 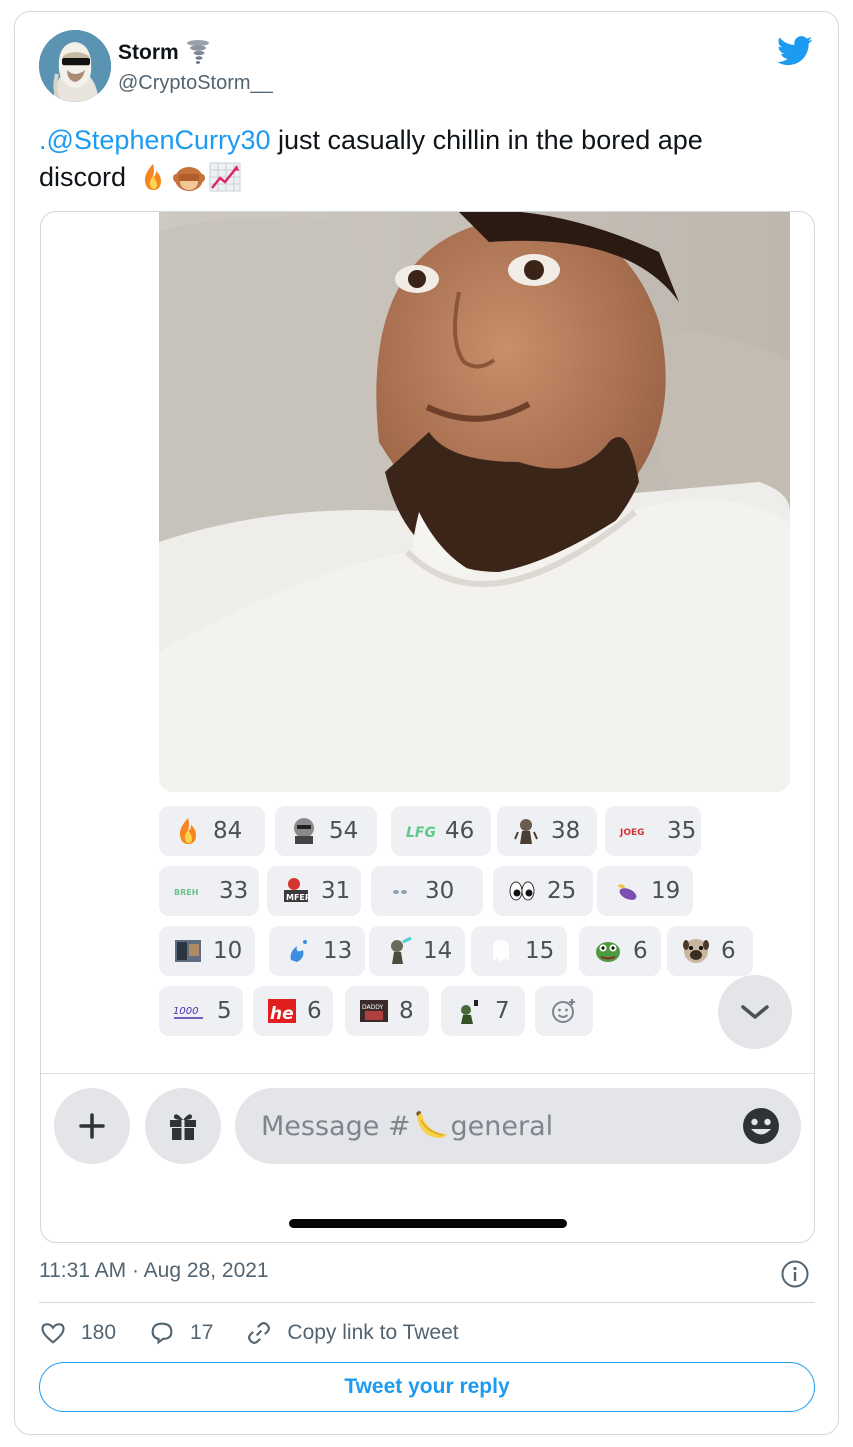 I want to click on action-bar: 180 17 Copy link to Tweet, so click(x=265, y=1333).